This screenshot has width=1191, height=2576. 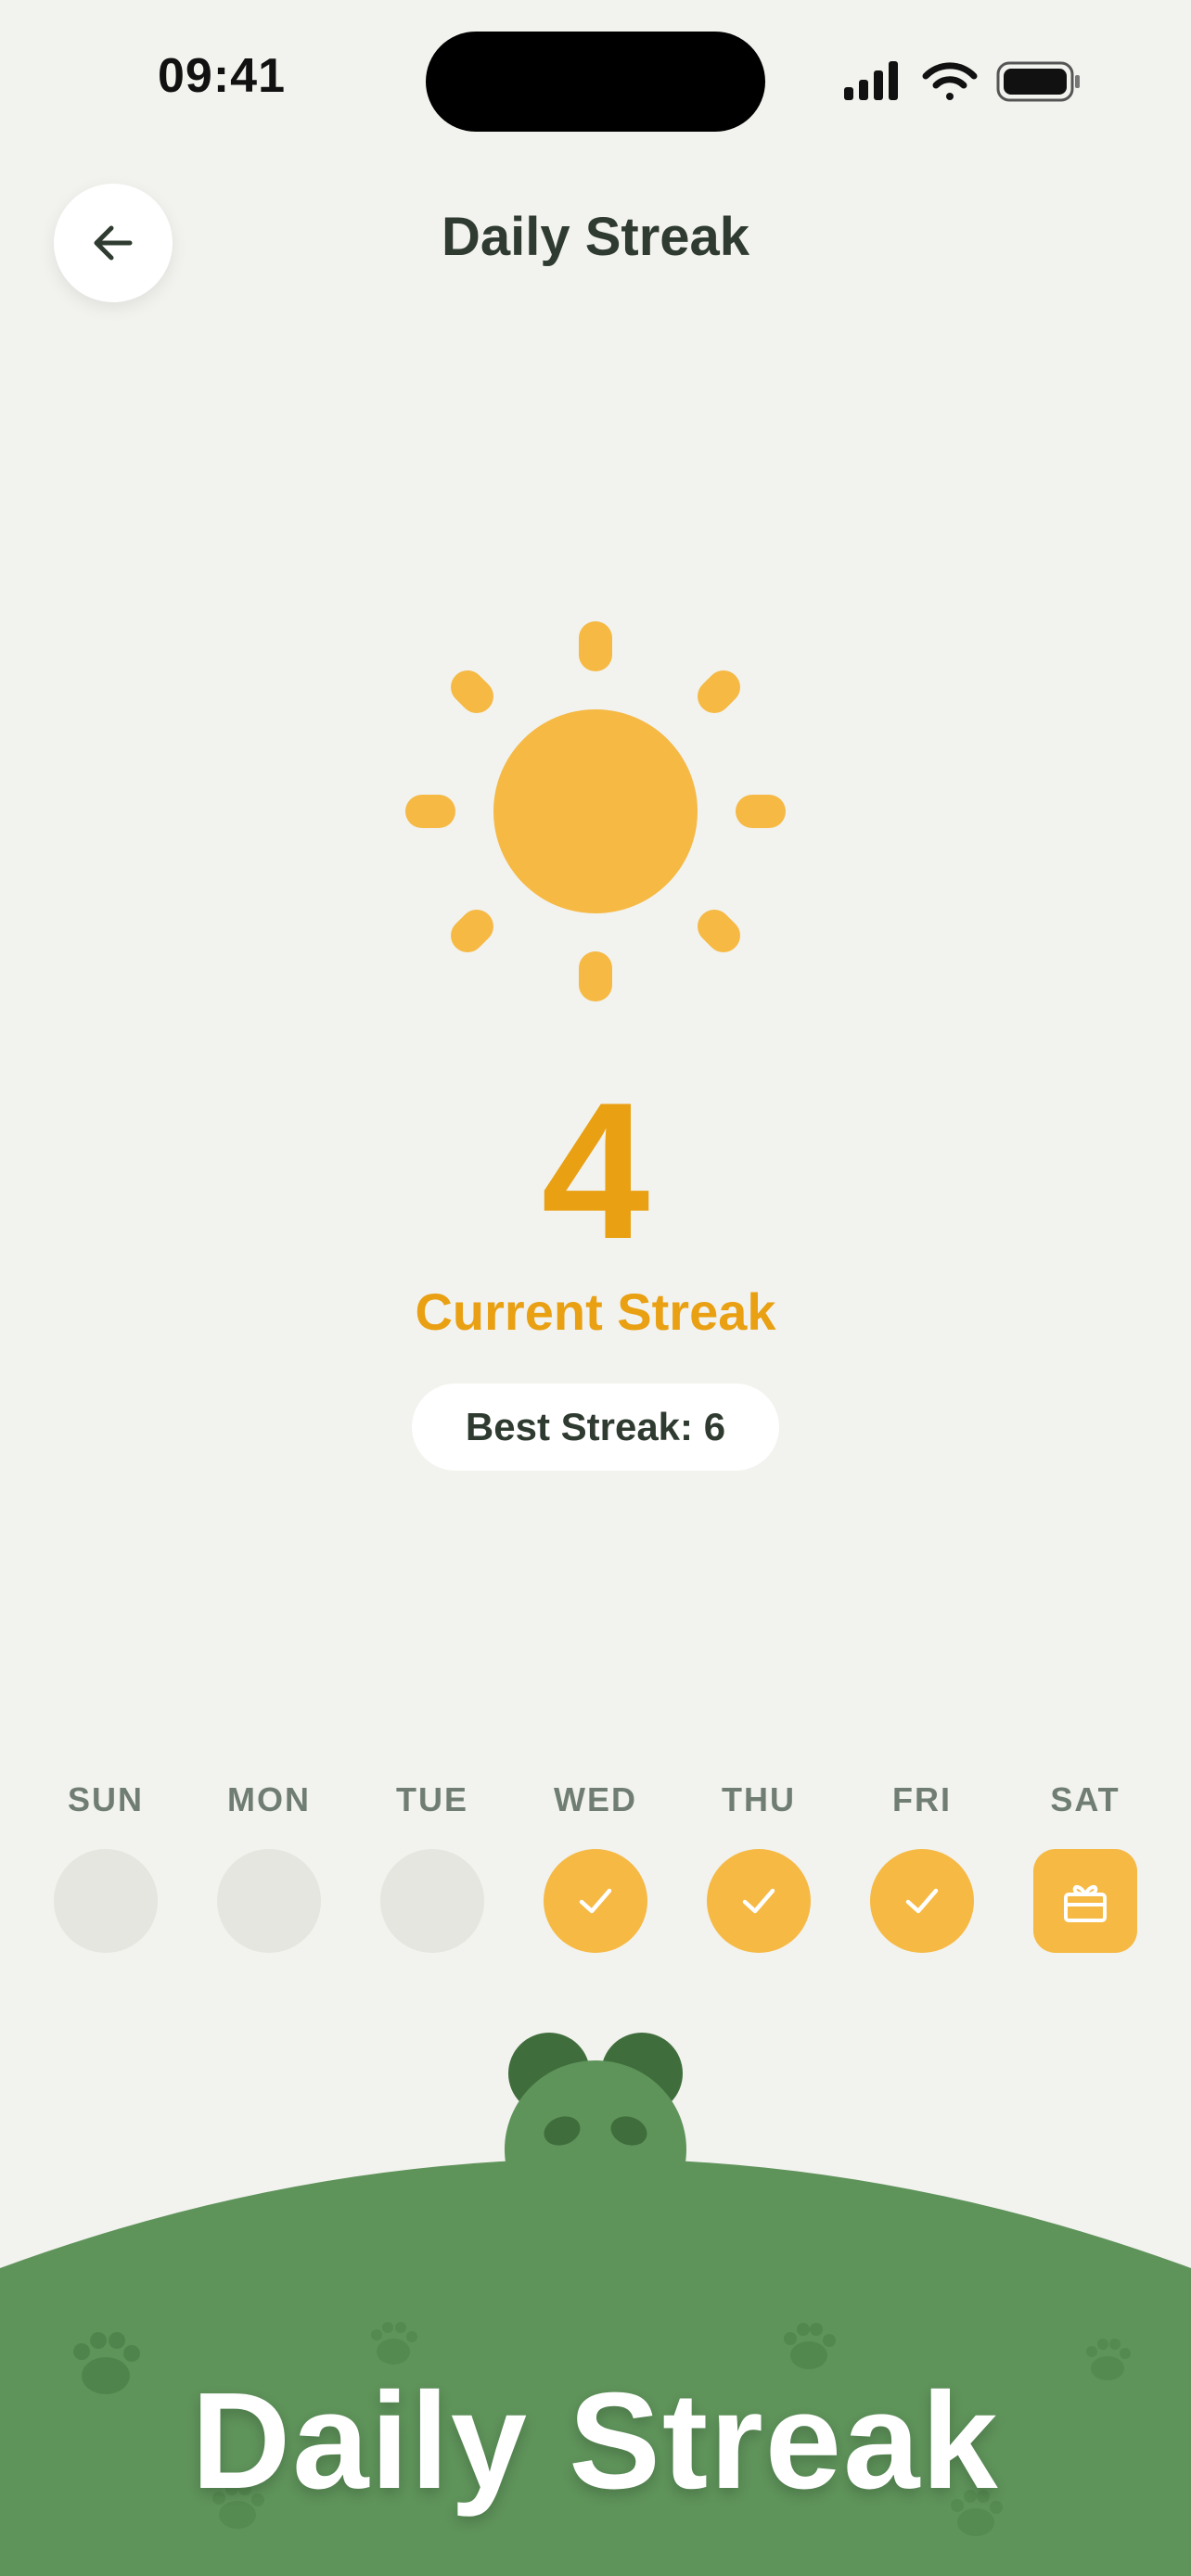 I want to click on sun-icon, so click(x=595, y=811).